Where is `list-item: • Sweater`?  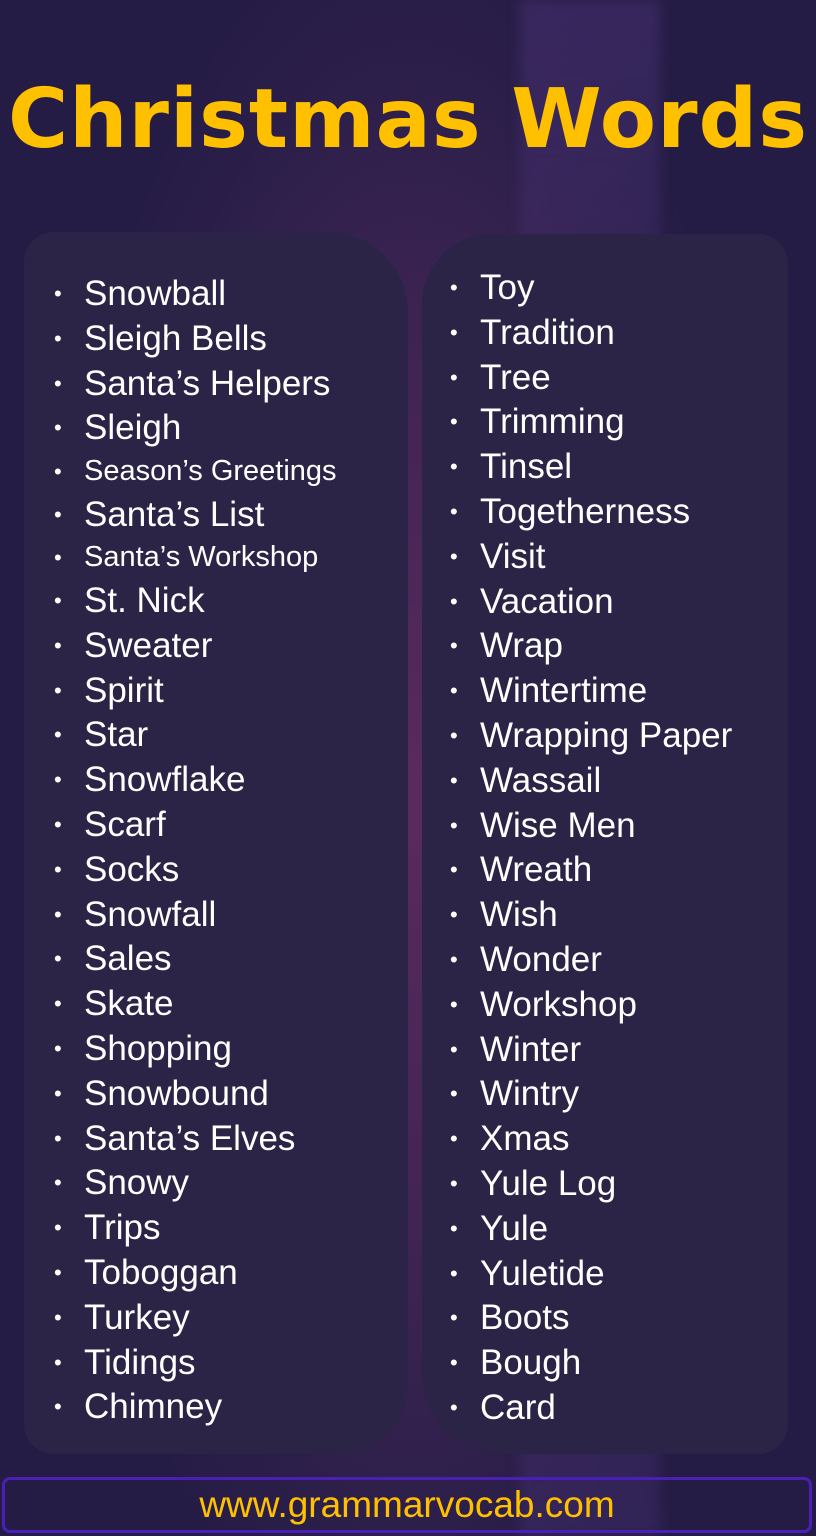
list-item: • Sweater is located at coordinates (195, 646).